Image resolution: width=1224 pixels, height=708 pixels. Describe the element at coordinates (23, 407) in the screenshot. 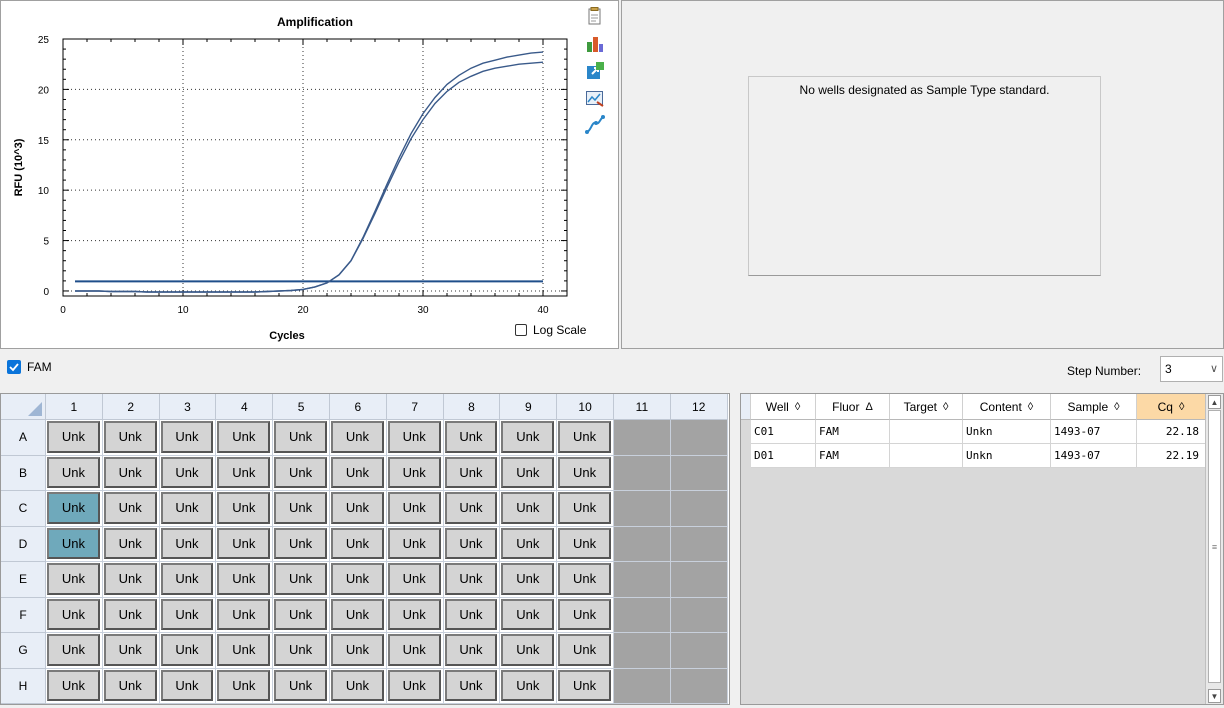

I see `plate-select-all-corner` at that location.